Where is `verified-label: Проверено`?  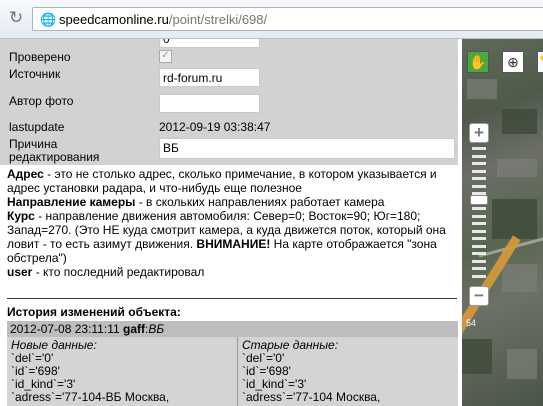
verified-label: Проверено is located at coordinates (40, 57).